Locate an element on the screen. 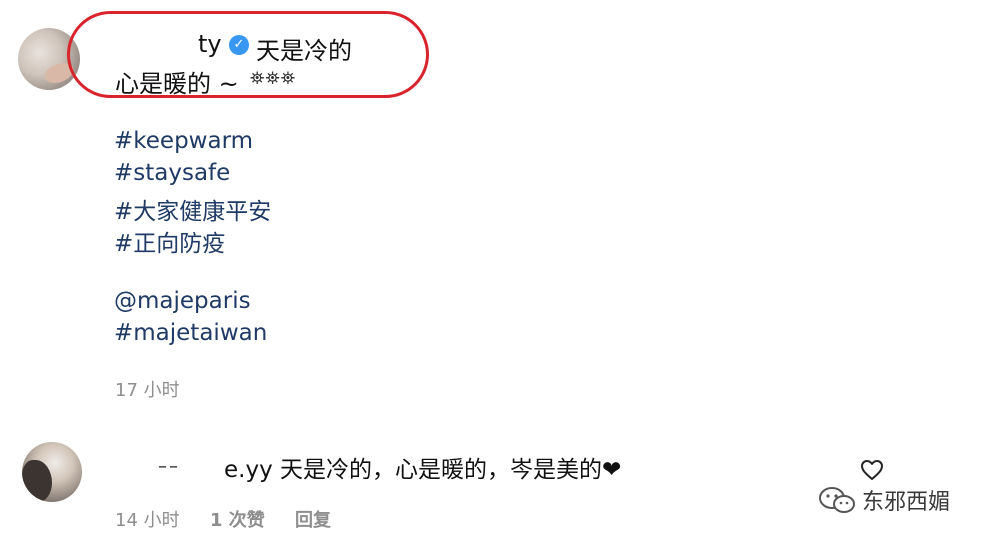 This screenshot has width=1000, height=543. watermark: 东邪西媚 is located at coordinates (884, 500).